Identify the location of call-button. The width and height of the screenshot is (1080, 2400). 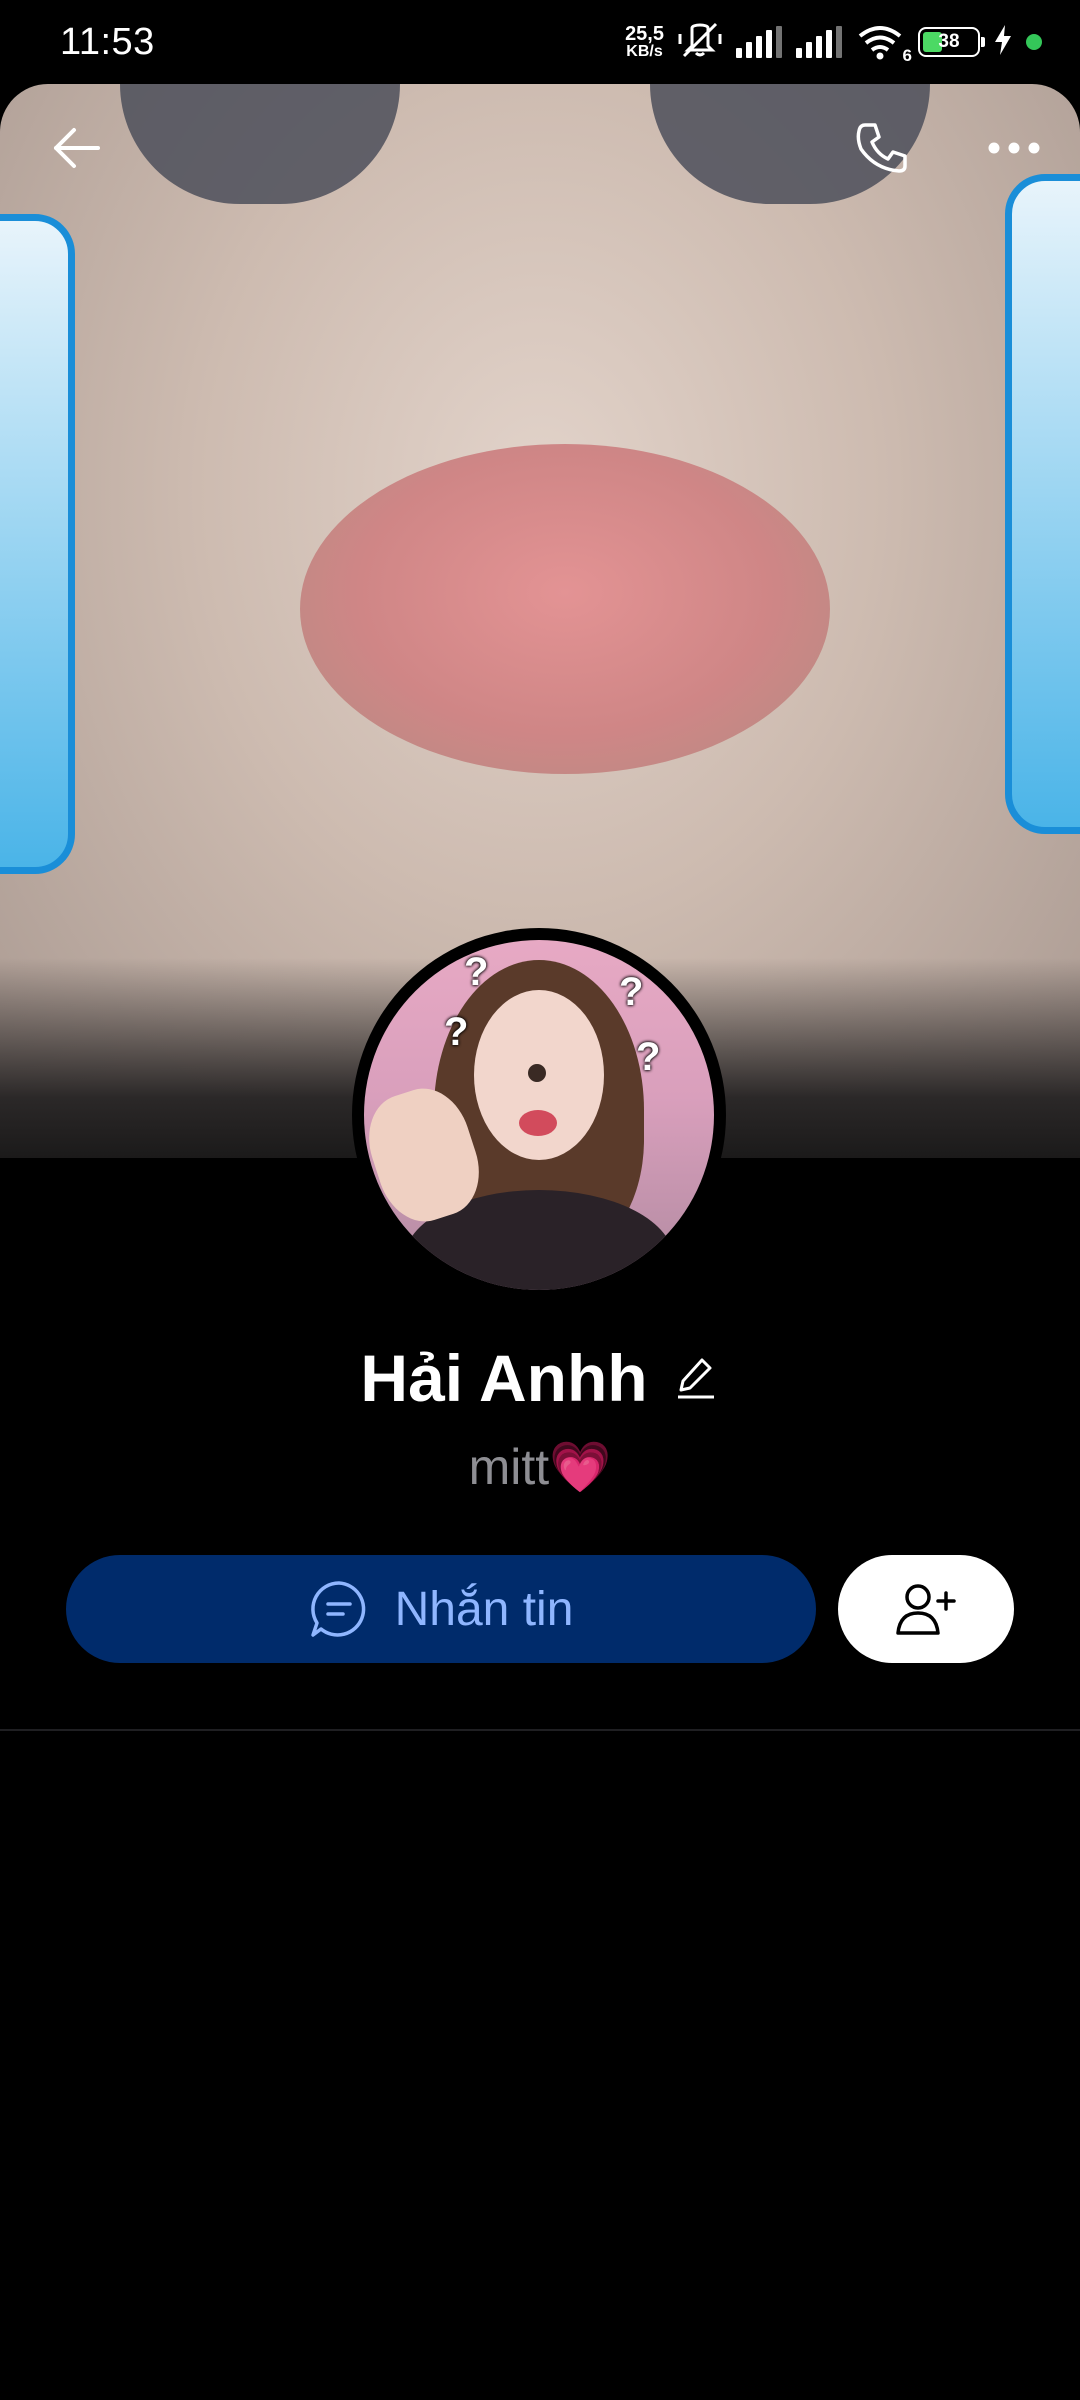
(882, 148).